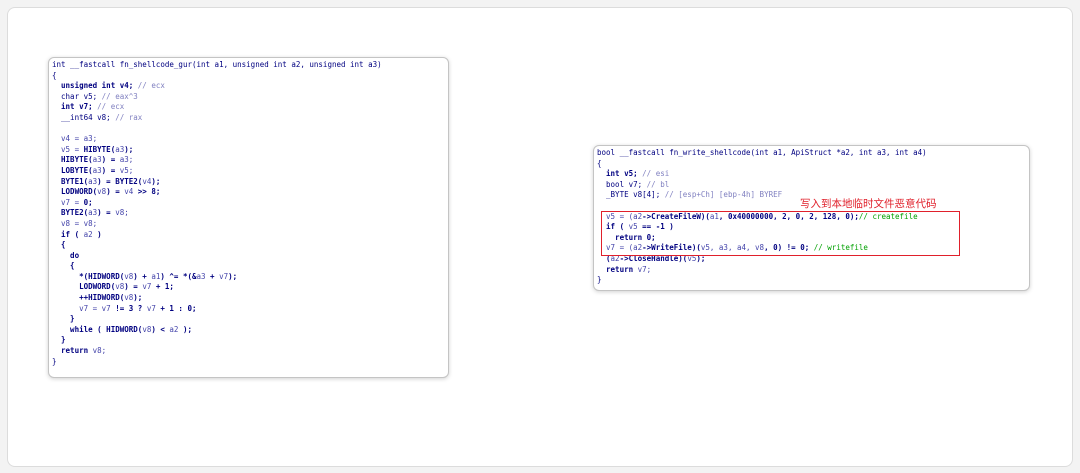 The width and height of the screenshot is (1080, 473). I want to click on code-token: LOBYTE(, so click(72, 170).